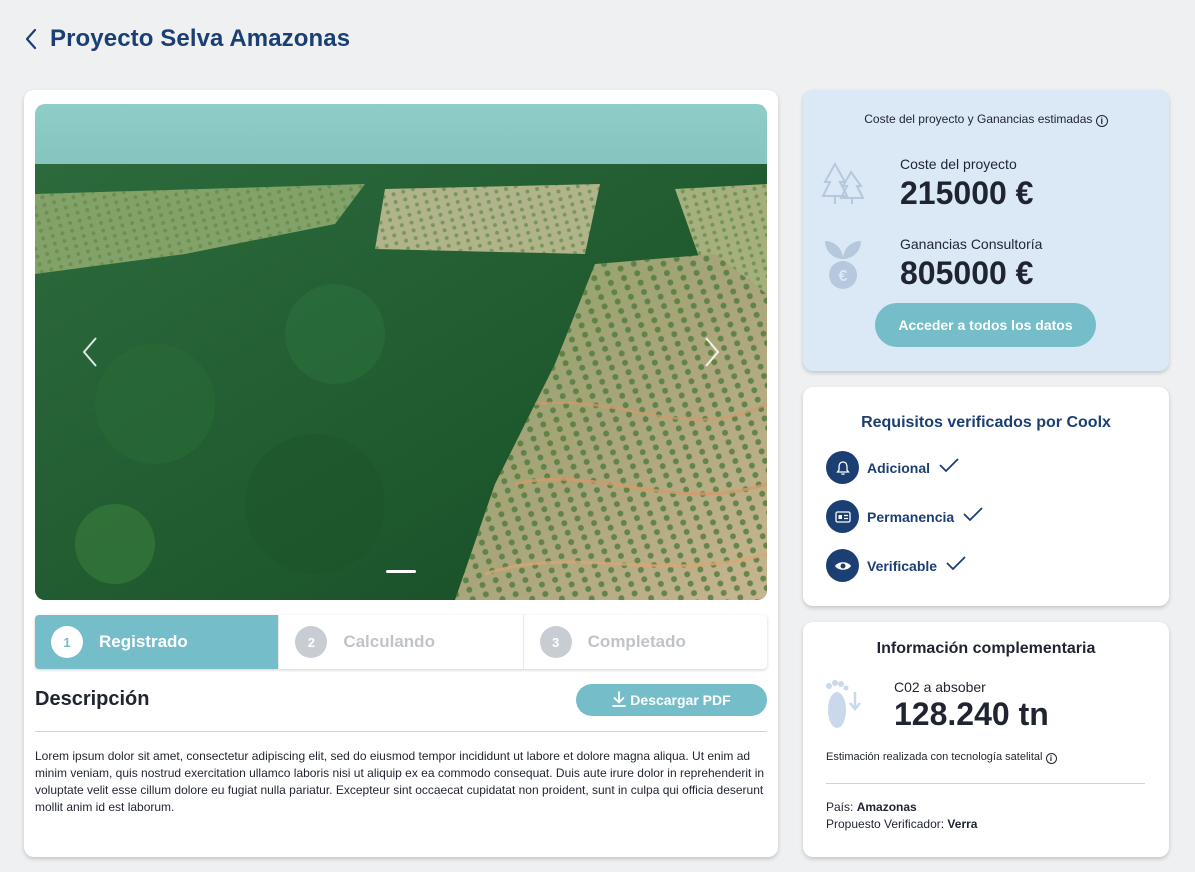 The height and width of the screenshot is (872, 1195). I want to click on verifier-row: Propuesto Verificador: Verra, so click(901, 824).